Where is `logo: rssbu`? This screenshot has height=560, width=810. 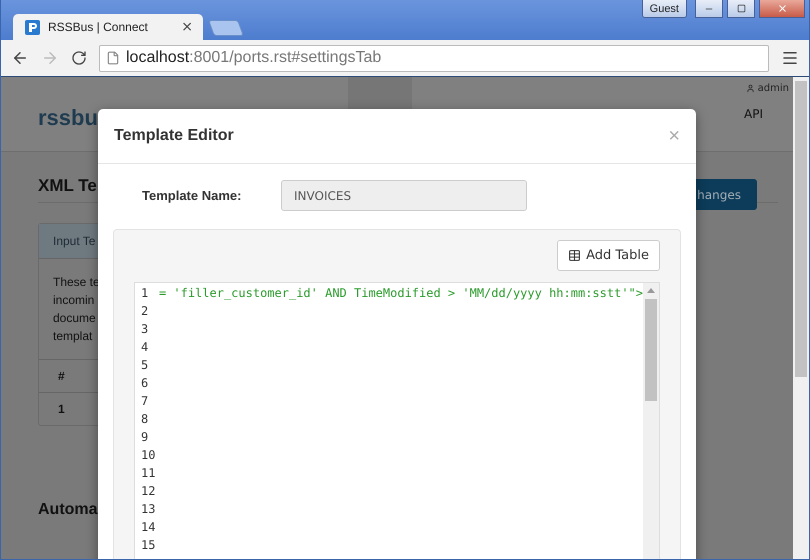 logo: rssbu is located at coordinates (68, 118).